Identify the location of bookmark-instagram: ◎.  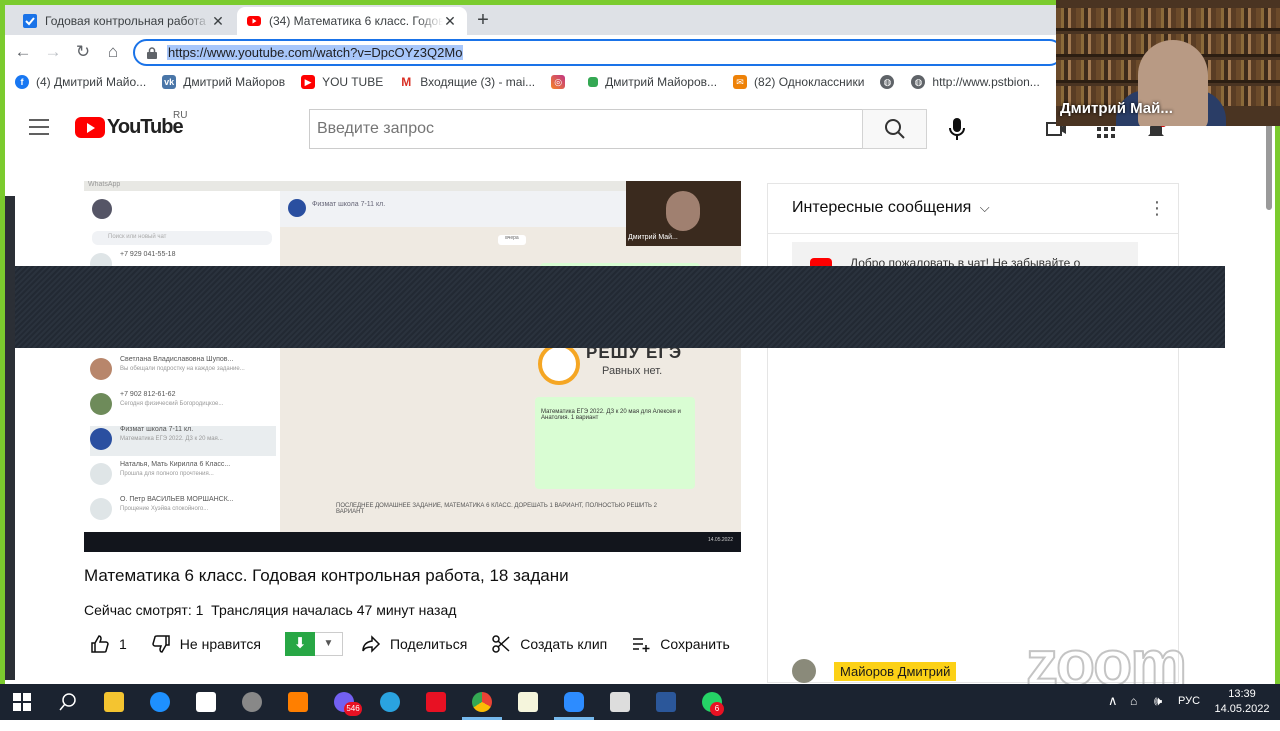
(561, 82).